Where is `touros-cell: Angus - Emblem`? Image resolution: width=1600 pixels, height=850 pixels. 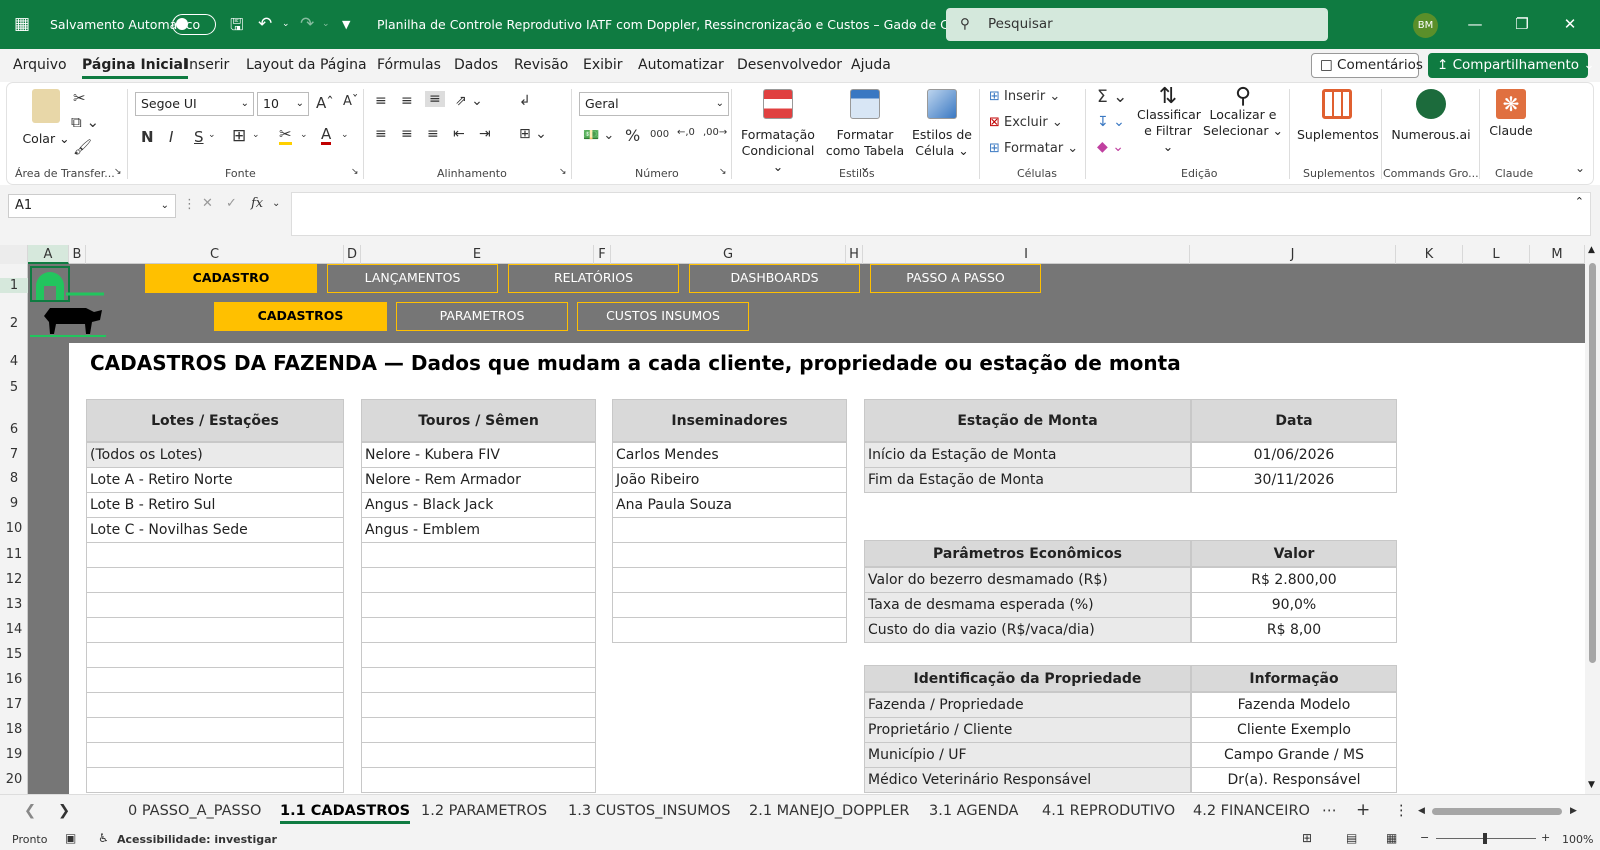 touros-cell: Angus - Emblem is located at coordinates (478, 530).